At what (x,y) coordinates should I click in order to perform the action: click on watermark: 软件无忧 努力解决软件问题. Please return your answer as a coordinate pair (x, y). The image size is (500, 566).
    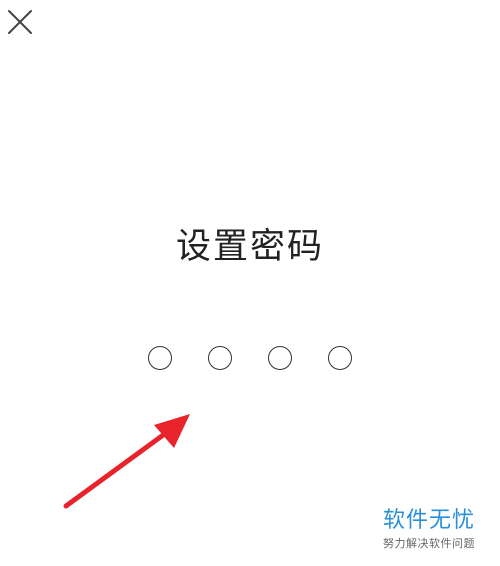
    Looking at the image, I should click on (429, 529).